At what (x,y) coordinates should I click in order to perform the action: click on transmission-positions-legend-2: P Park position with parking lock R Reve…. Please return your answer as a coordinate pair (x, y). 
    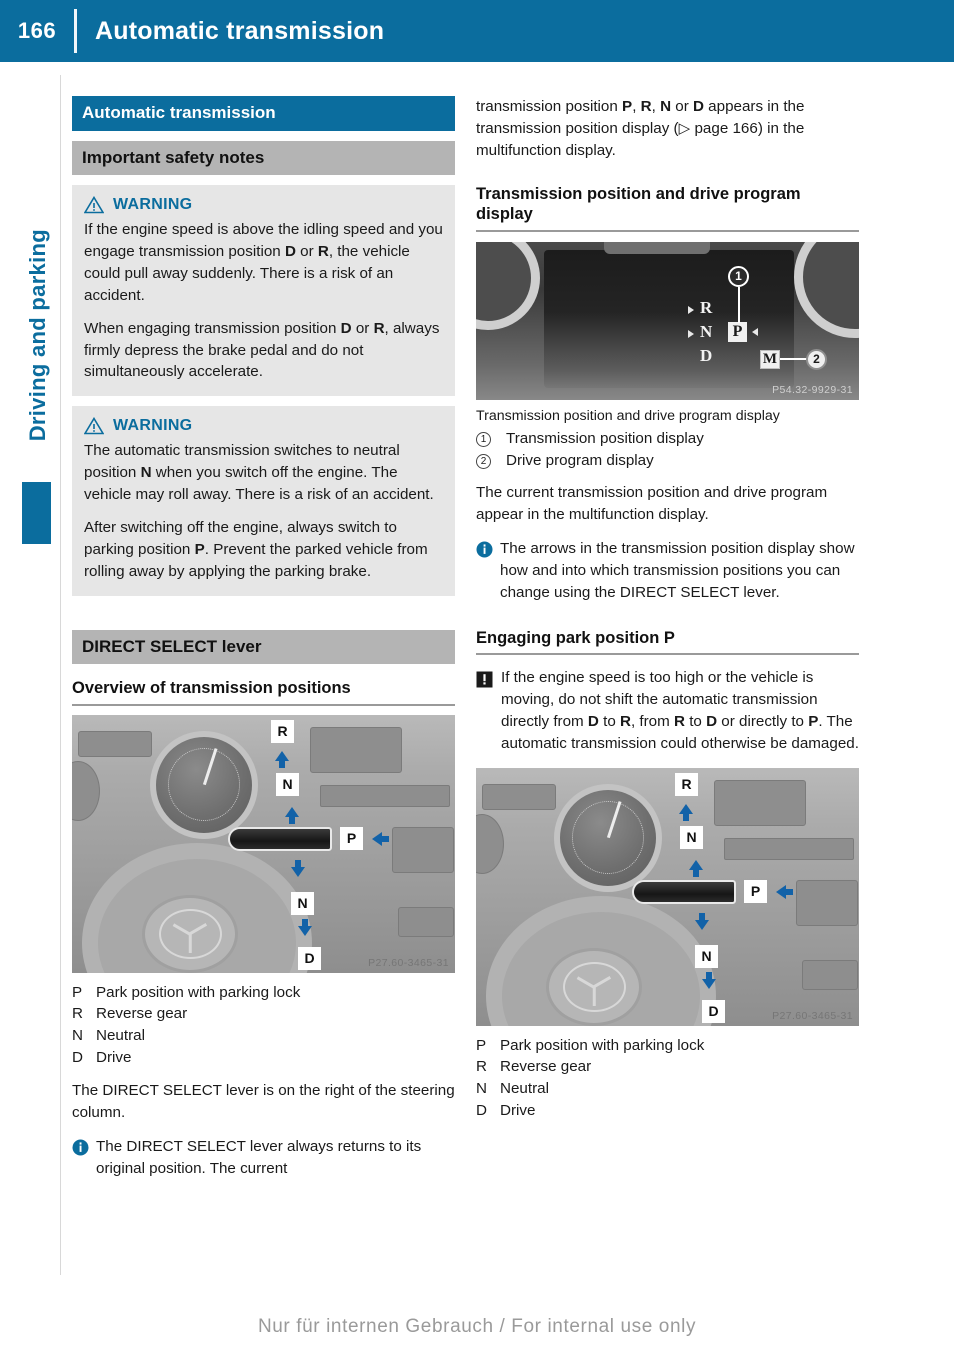
    Looking at the image, I should click on (667, 1078).